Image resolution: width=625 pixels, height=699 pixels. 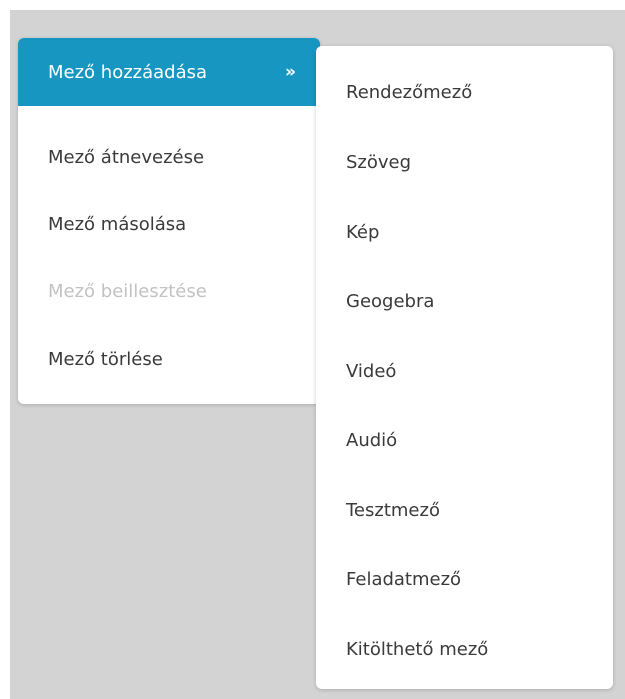 I want to click on menu-item-label: Mező hozzáadása, so click(x=128, y=72).